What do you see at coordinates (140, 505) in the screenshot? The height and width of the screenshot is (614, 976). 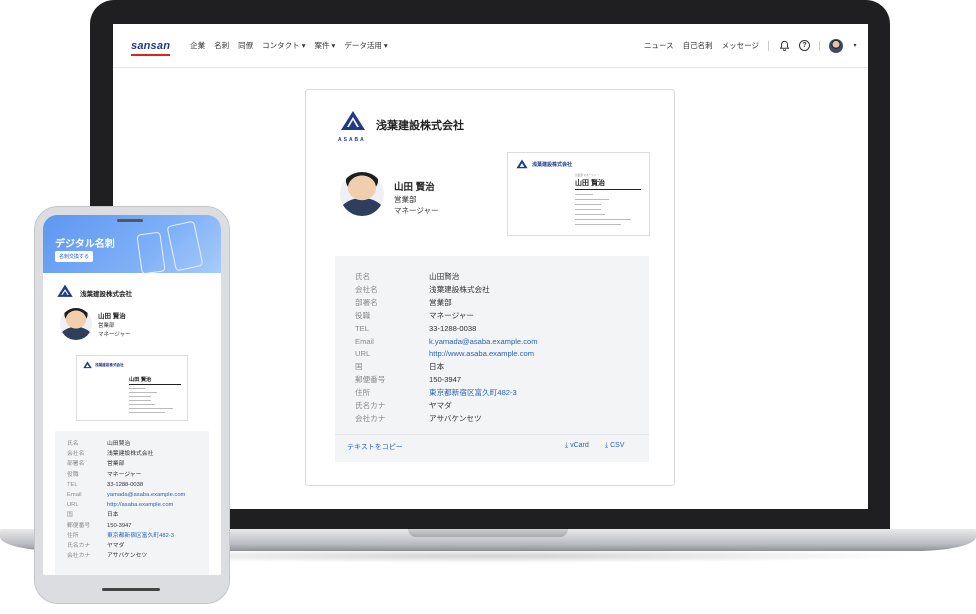 I see `info-value-link: http://asaba.example.com` at bounding box center [140, 505].